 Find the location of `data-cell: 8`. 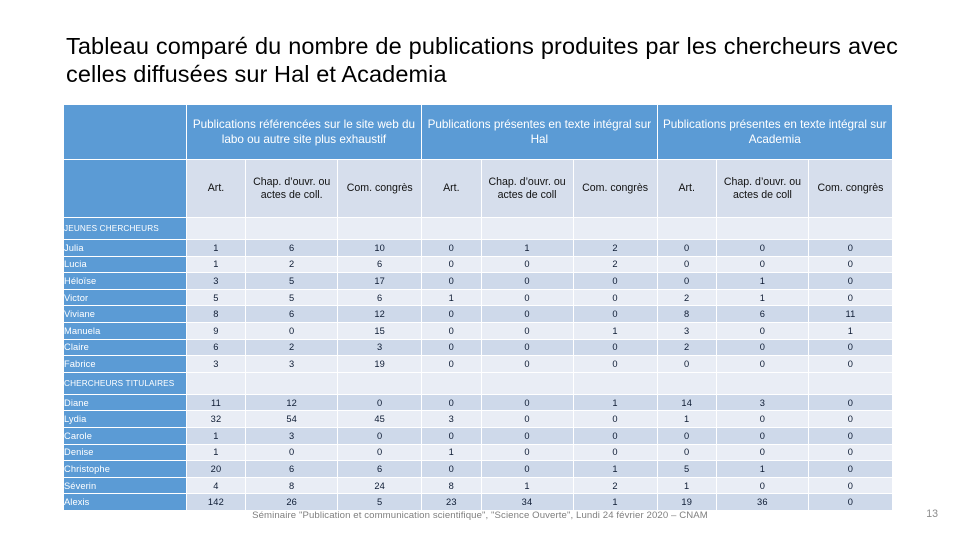

data-cell: 8 is located at coordinates (451, 485).